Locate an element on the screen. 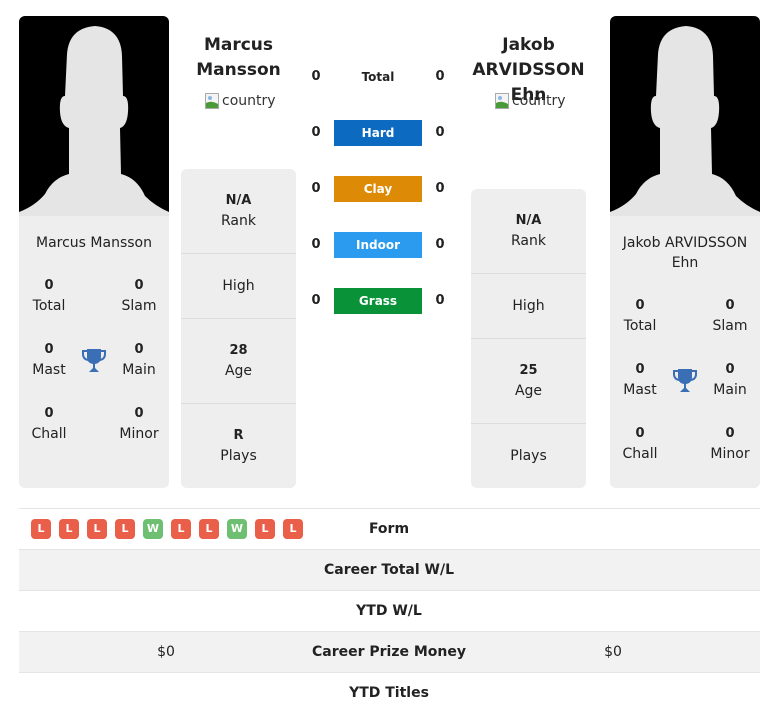  surface-badge-grass: Grass is located at coordinates (378, 301).